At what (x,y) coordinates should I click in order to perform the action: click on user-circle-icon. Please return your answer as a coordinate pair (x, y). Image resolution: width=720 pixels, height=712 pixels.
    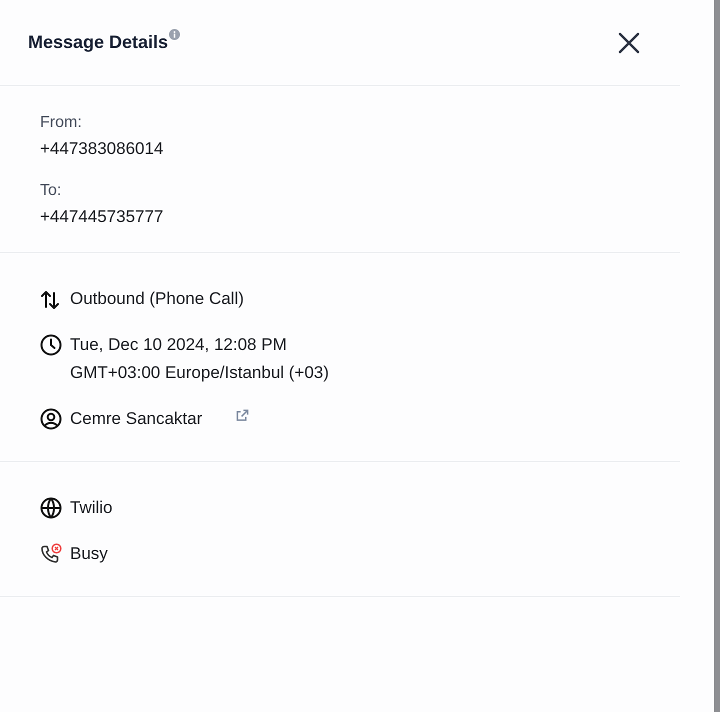
    Looking at the image, I should click on (51, 419).